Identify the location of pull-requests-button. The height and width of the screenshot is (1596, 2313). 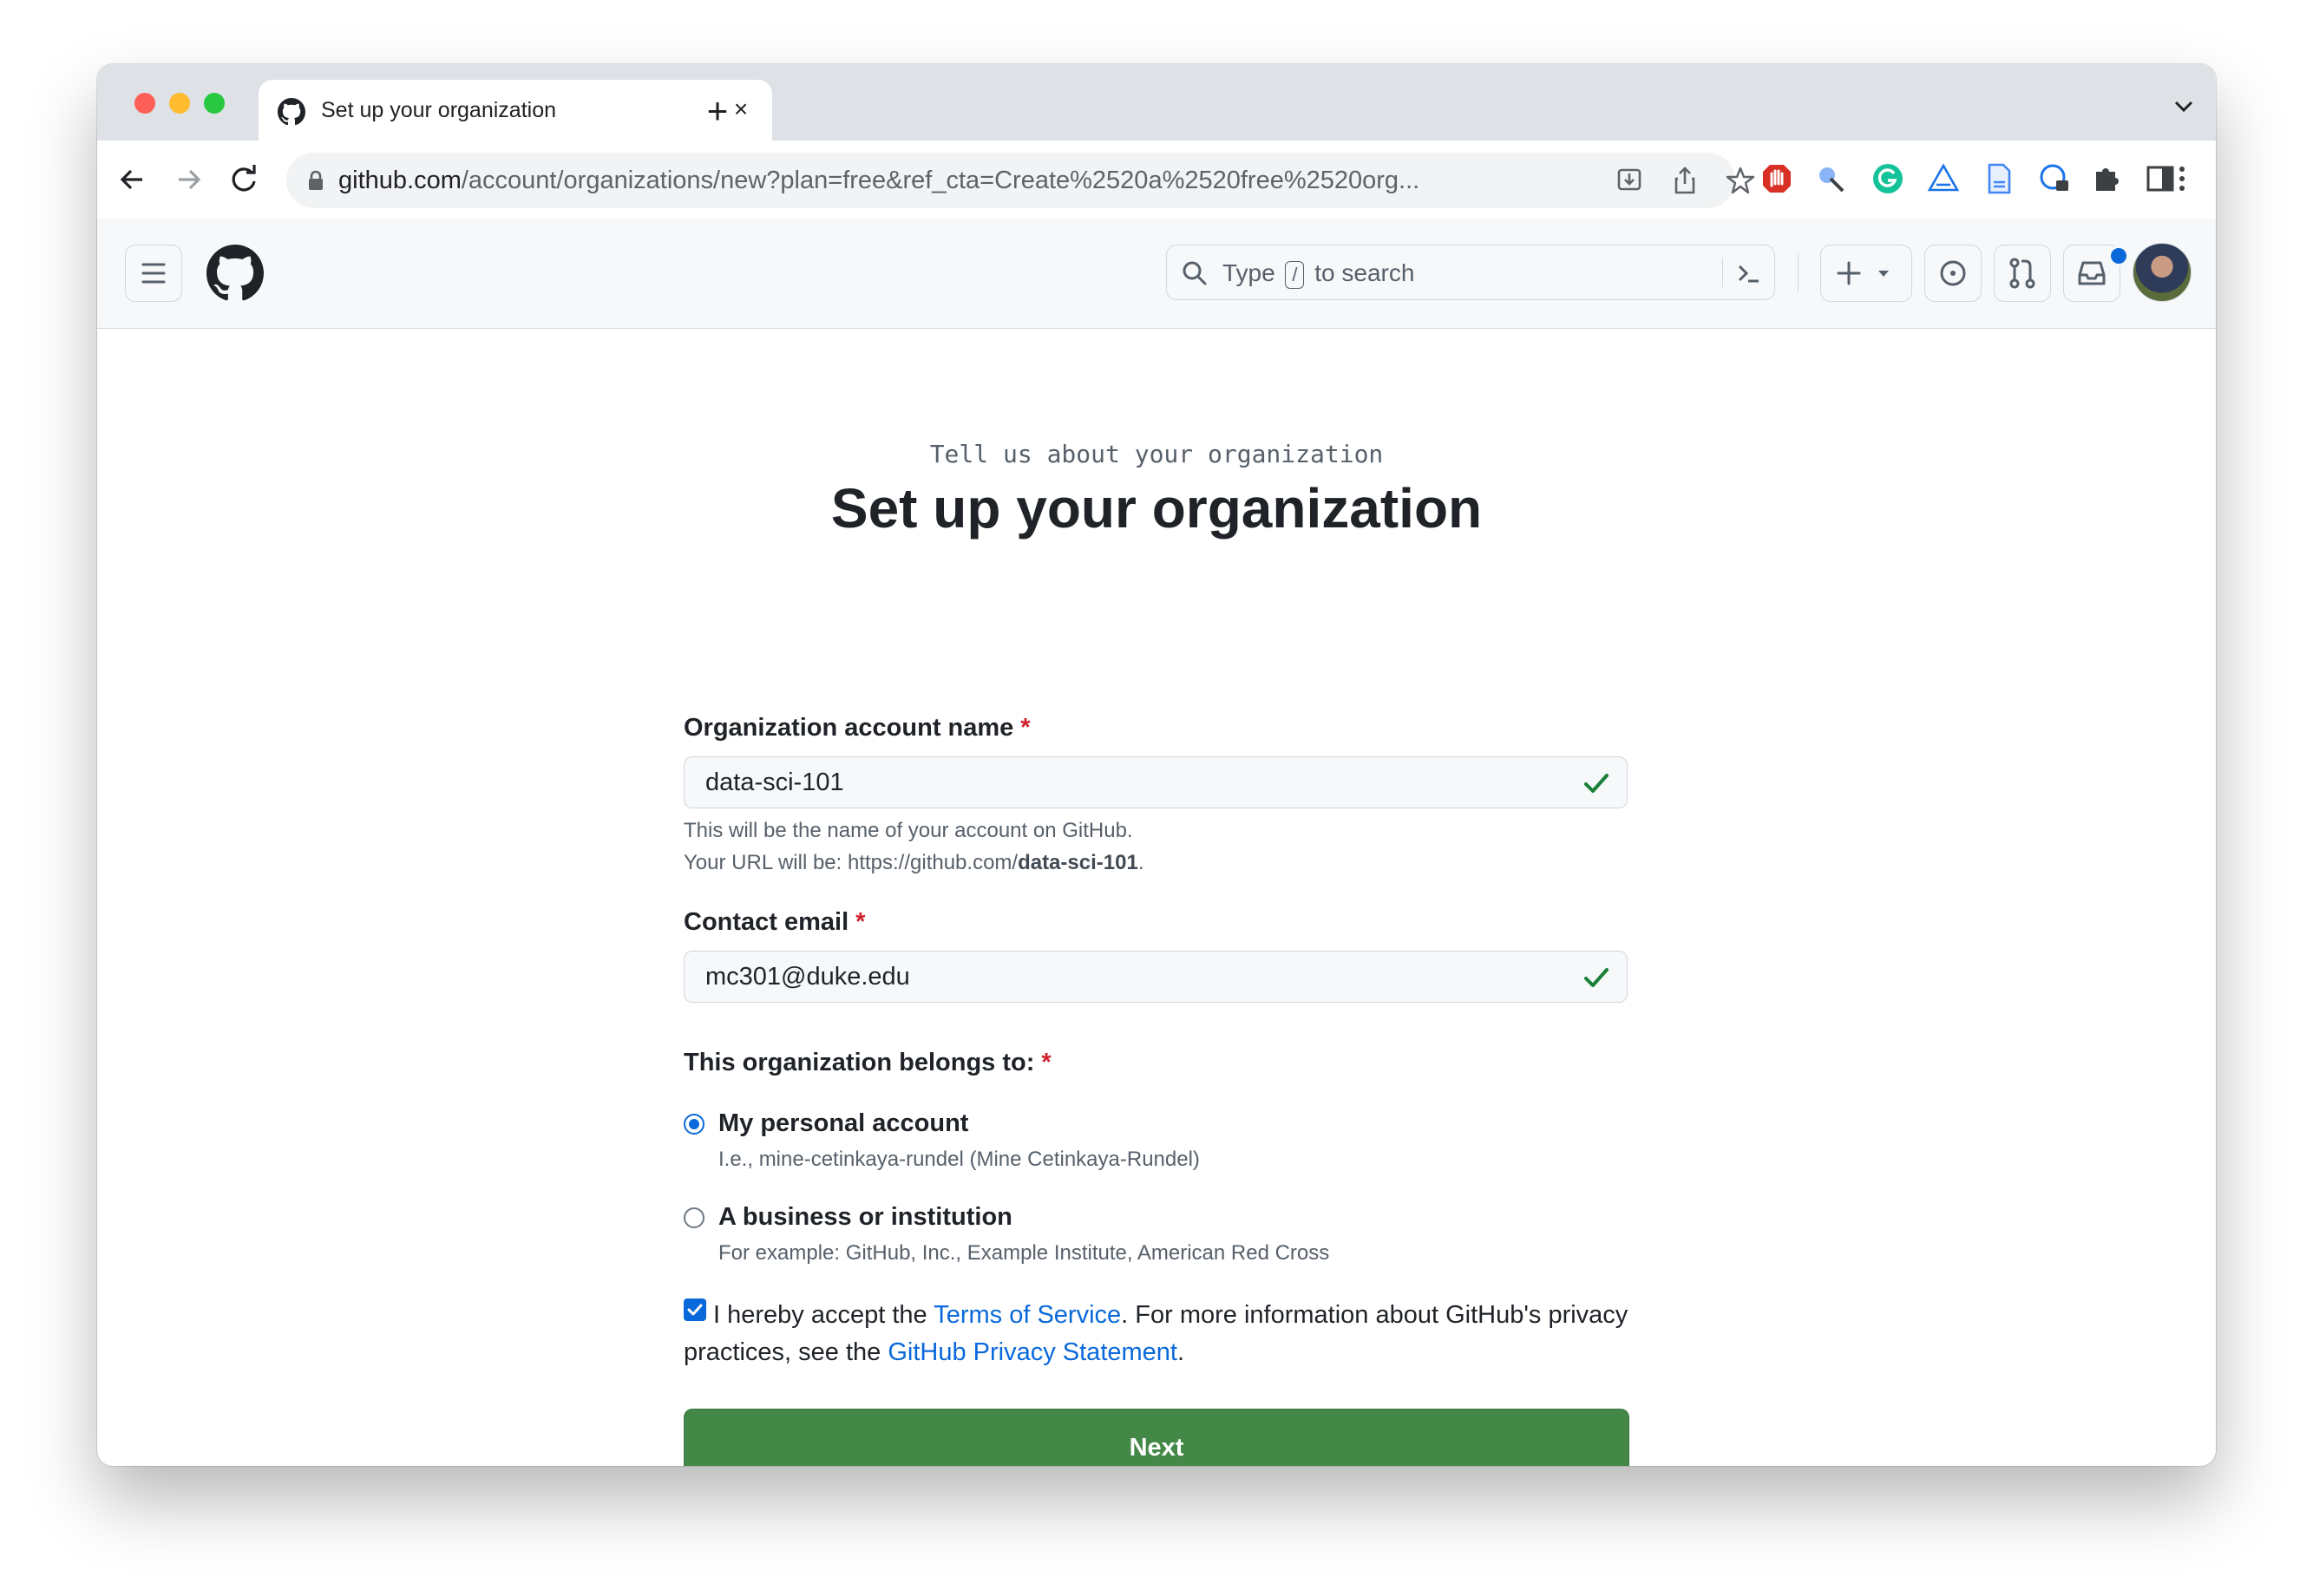
(2022, 273).